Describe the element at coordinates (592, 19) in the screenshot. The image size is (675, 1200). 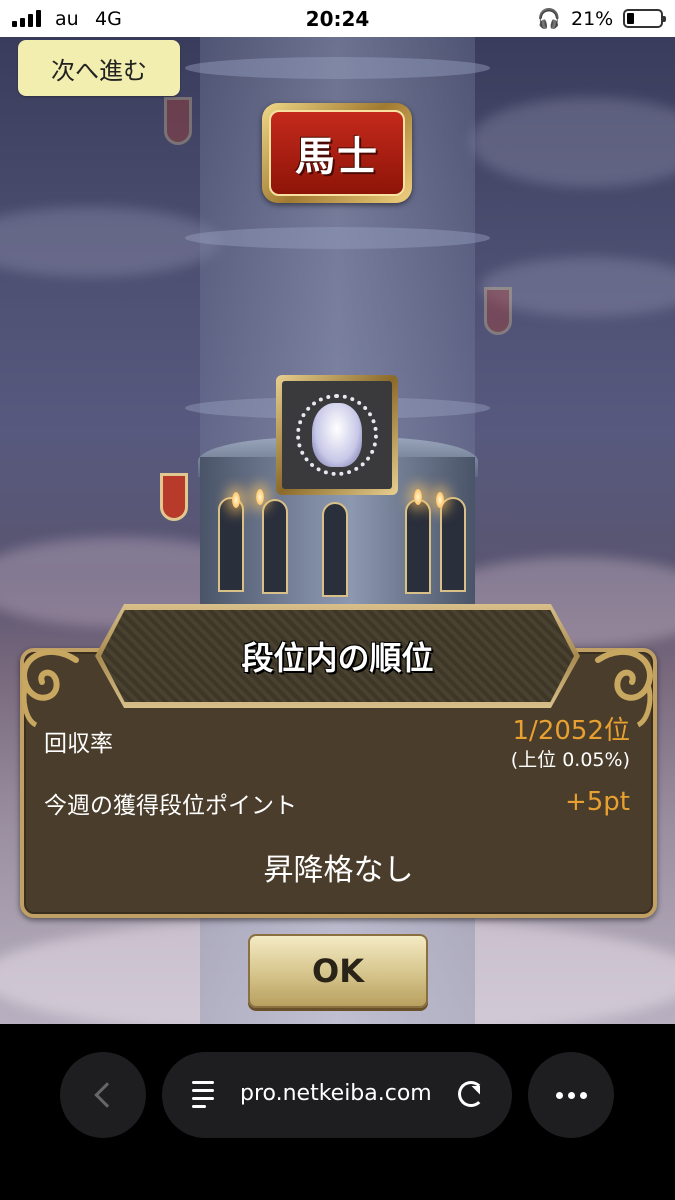
I see `battery-percent: 21%` at that location.